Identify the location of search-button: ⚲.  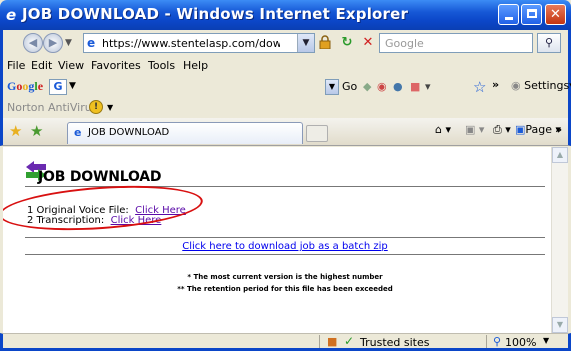
(549, 43).